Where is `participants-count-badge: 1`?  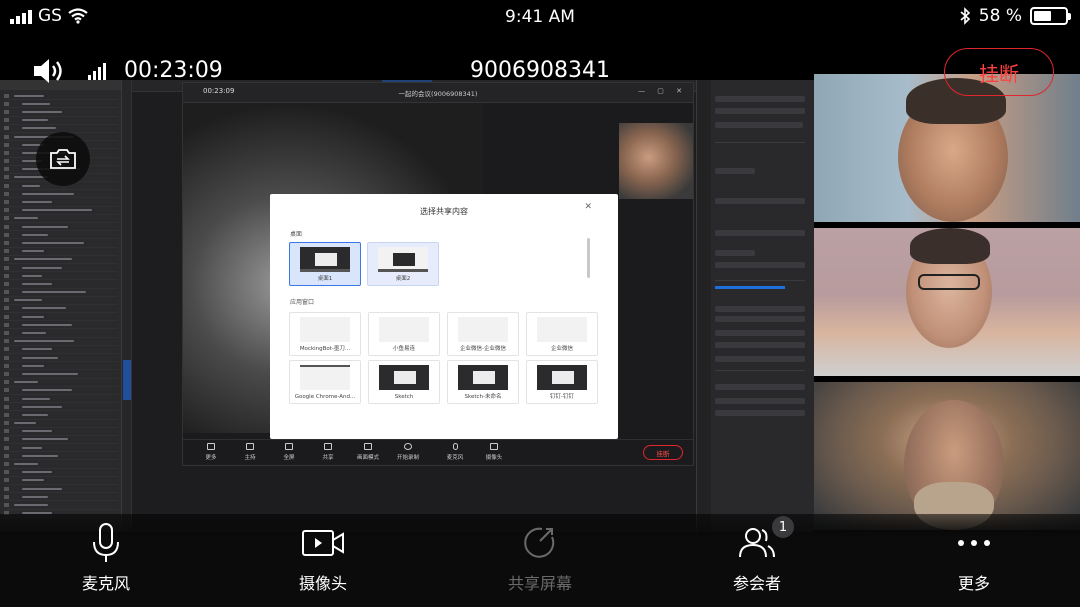 participants-count-badge: 1 is located at coordinates (783, 527).